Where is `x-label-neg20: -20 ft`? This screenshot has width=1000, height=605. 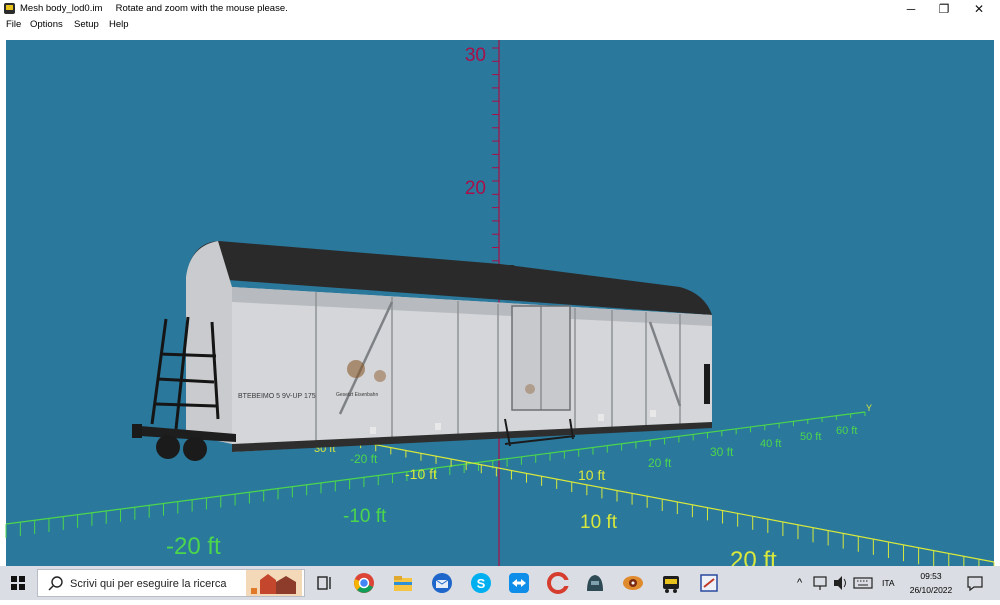 x-label-neg20: -20 ft is located at coordinates (364, 459).